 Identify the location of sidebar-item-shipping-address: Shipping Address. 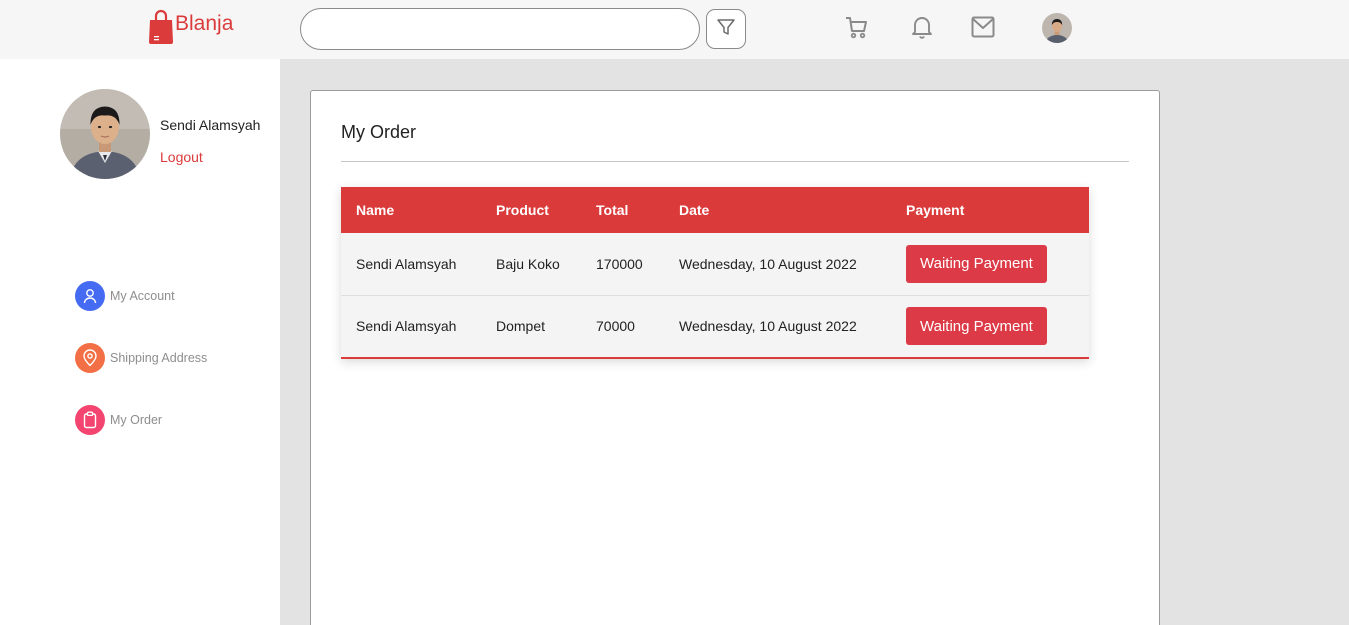
(141, 358).